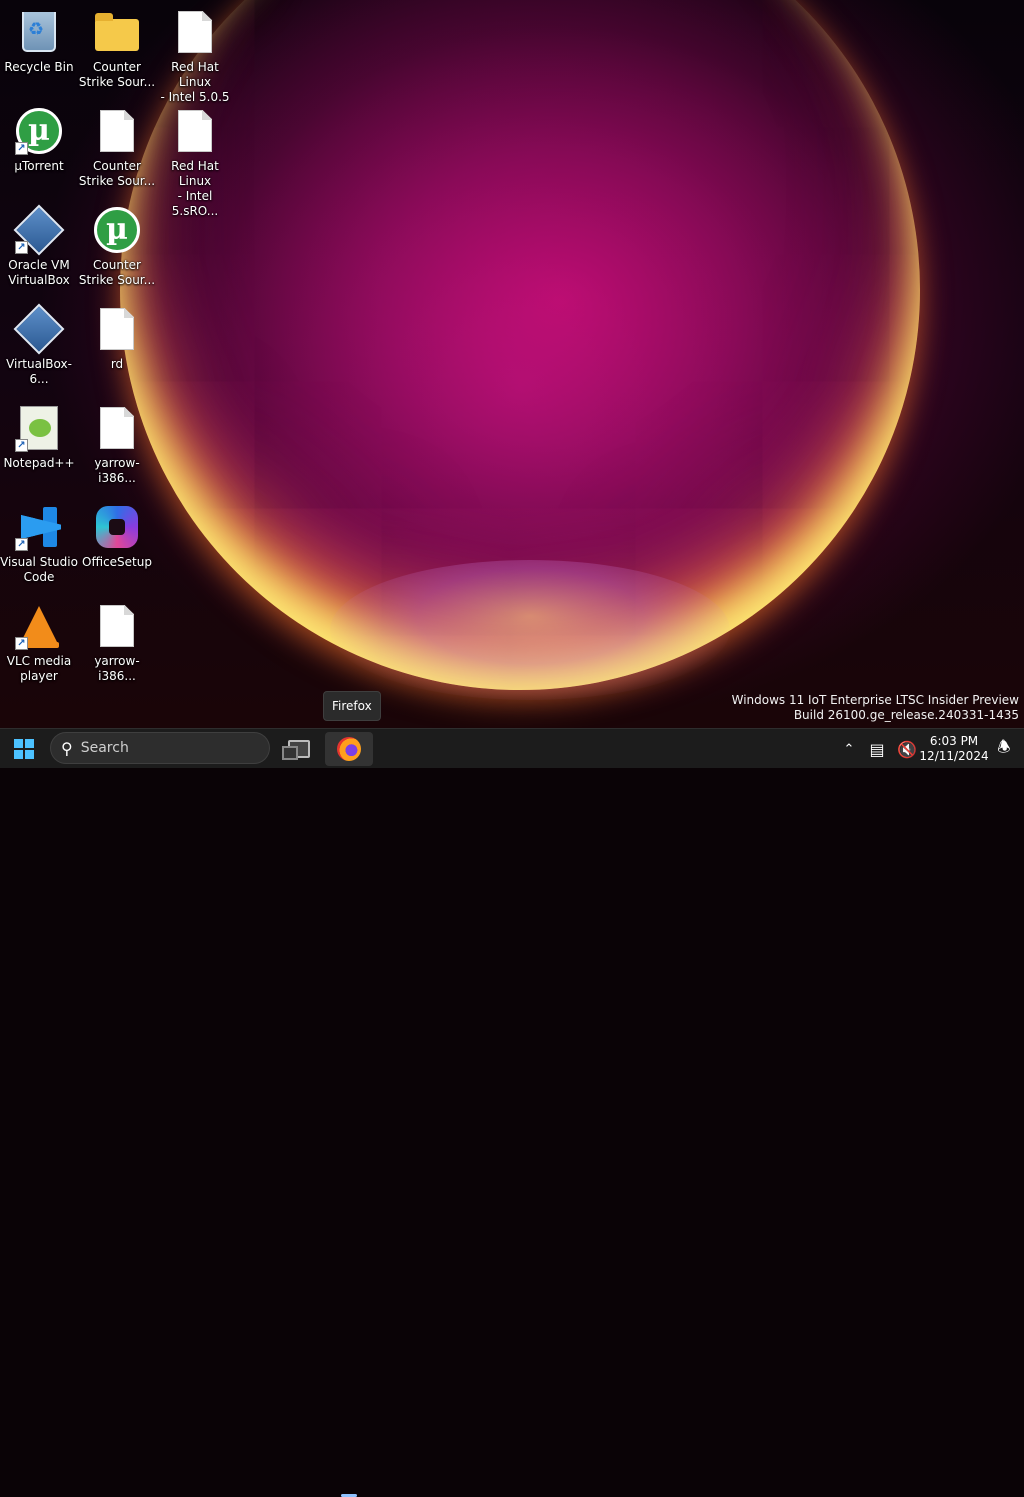  I want to click on desktop-icon-label: Visual Studio Code, so click(39, 569).